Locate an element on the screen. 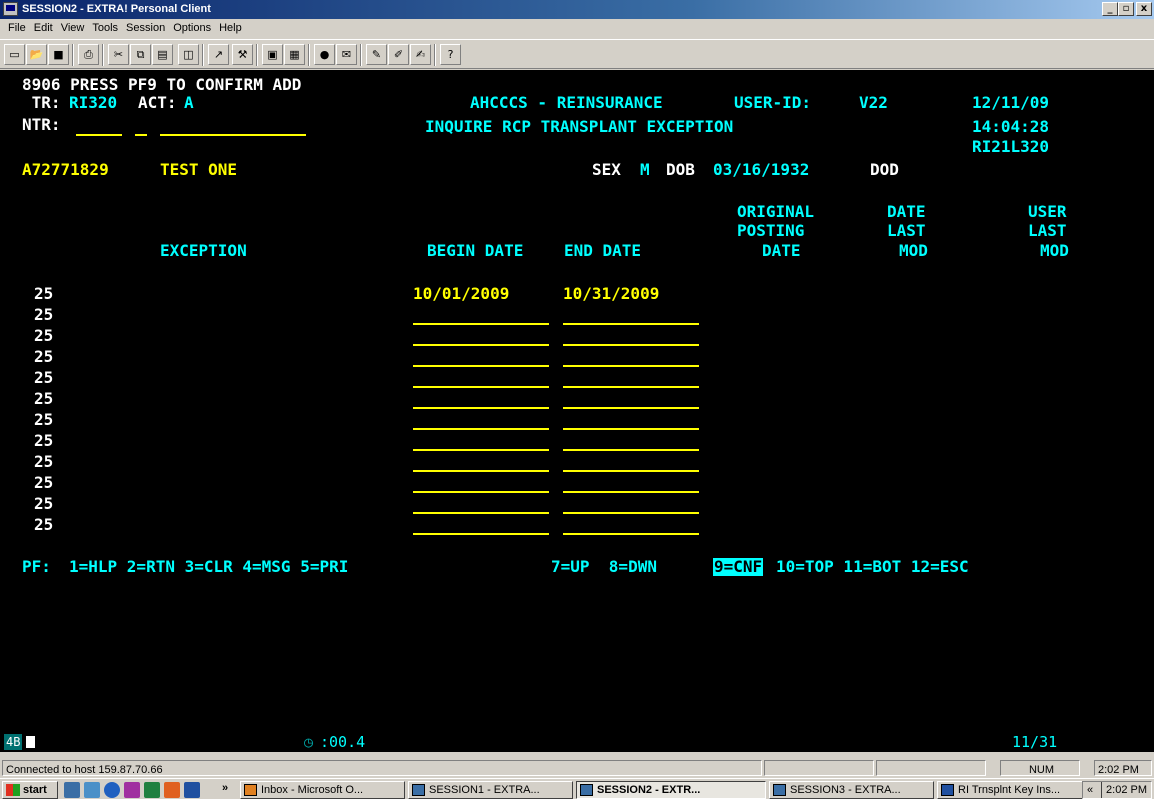  edit3-icon: ✍ is located at coordinates (420, 54).